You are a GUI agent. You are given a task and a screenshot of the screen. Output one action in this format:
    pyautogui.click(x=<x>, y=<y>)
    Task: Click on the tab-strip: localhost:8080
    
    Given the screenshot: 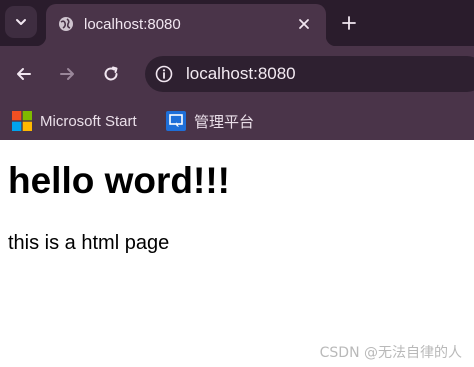 What is the action you would take?
    pyautogui.click(x=237, y=23)
    